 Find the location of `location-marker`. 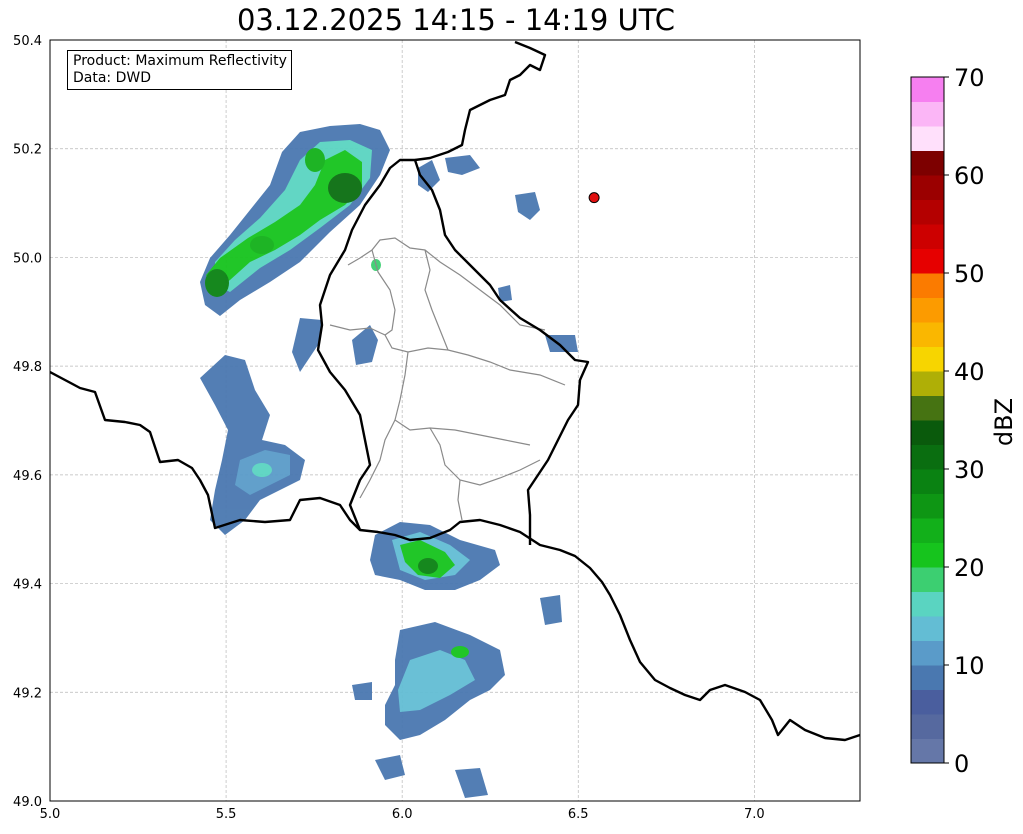

location-marker is located at coordinates (594, 198).